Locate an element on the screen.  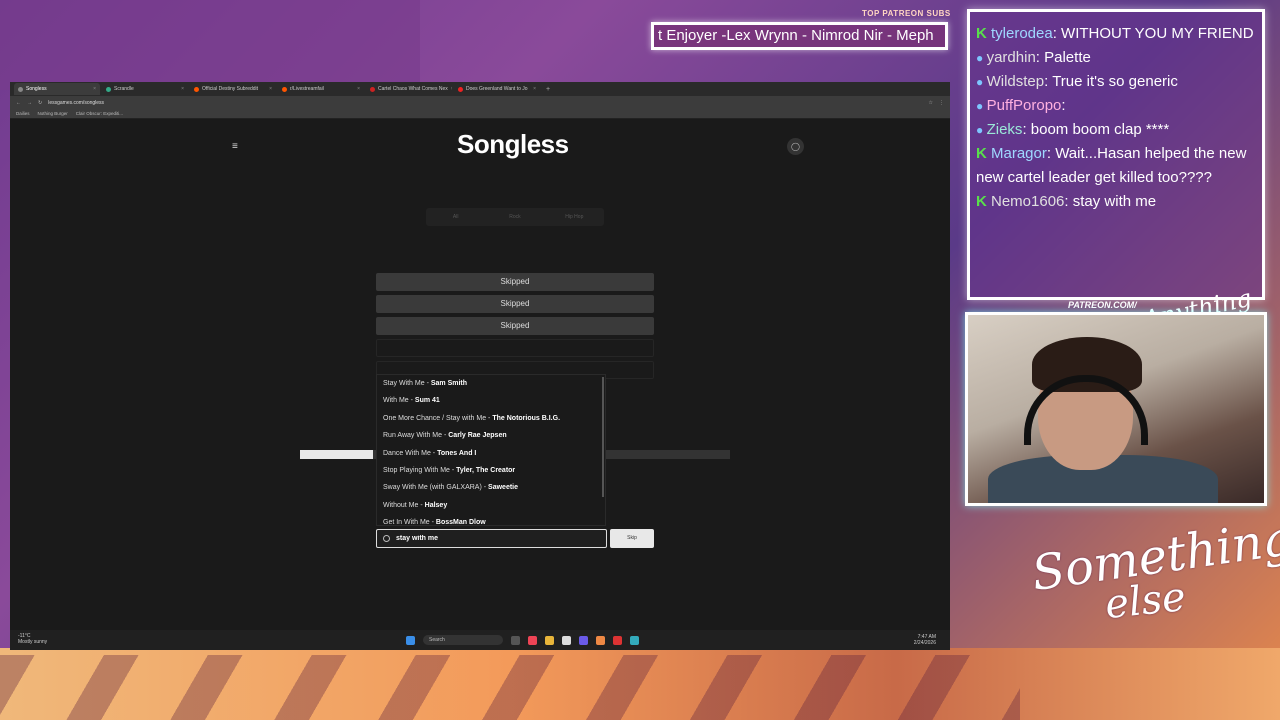
kick-badge-icon: K is located at coordinates (983, 201).